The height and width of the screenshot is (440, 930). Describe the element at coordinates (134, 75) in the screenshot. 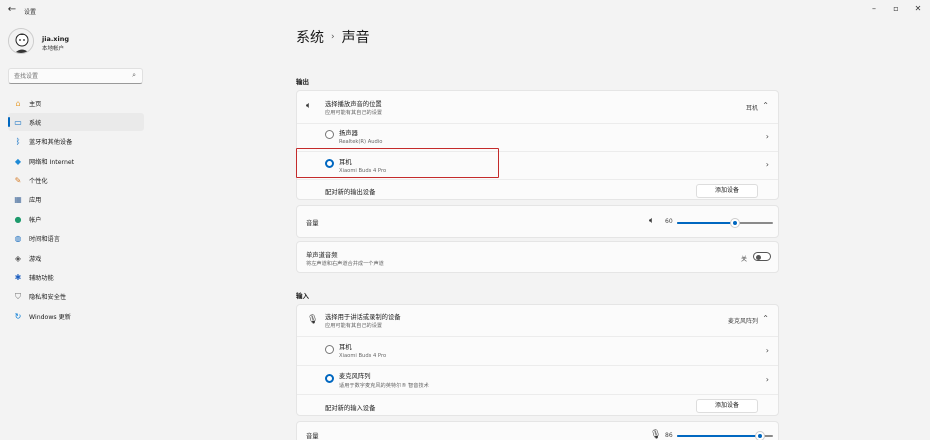

I see `search-icon: ⌕` at that location.